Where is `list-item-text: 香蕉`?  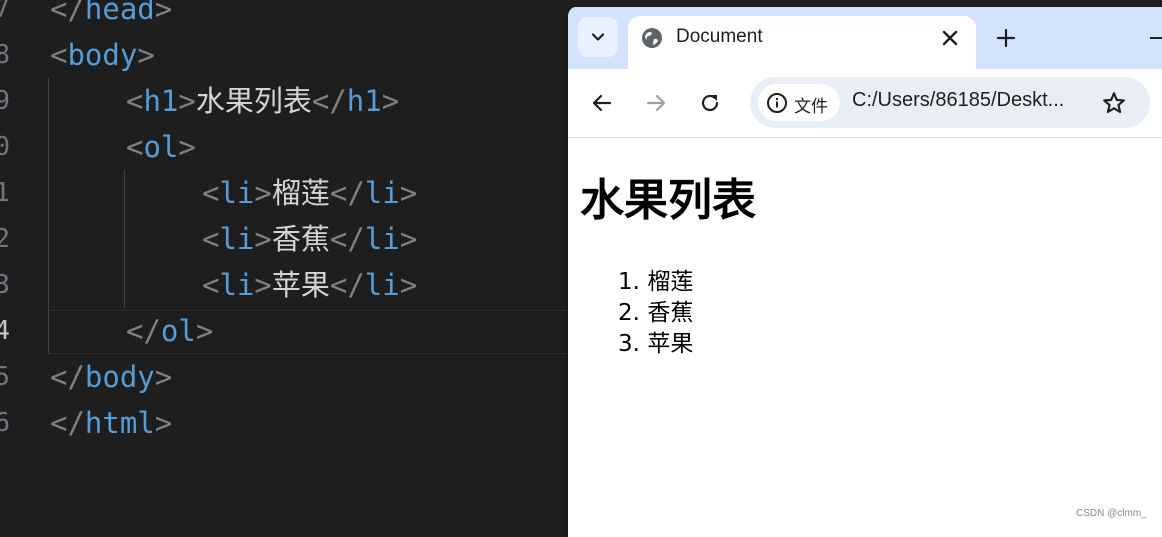 list-item-text: 香蕉 is located at coordinates (670, 313).